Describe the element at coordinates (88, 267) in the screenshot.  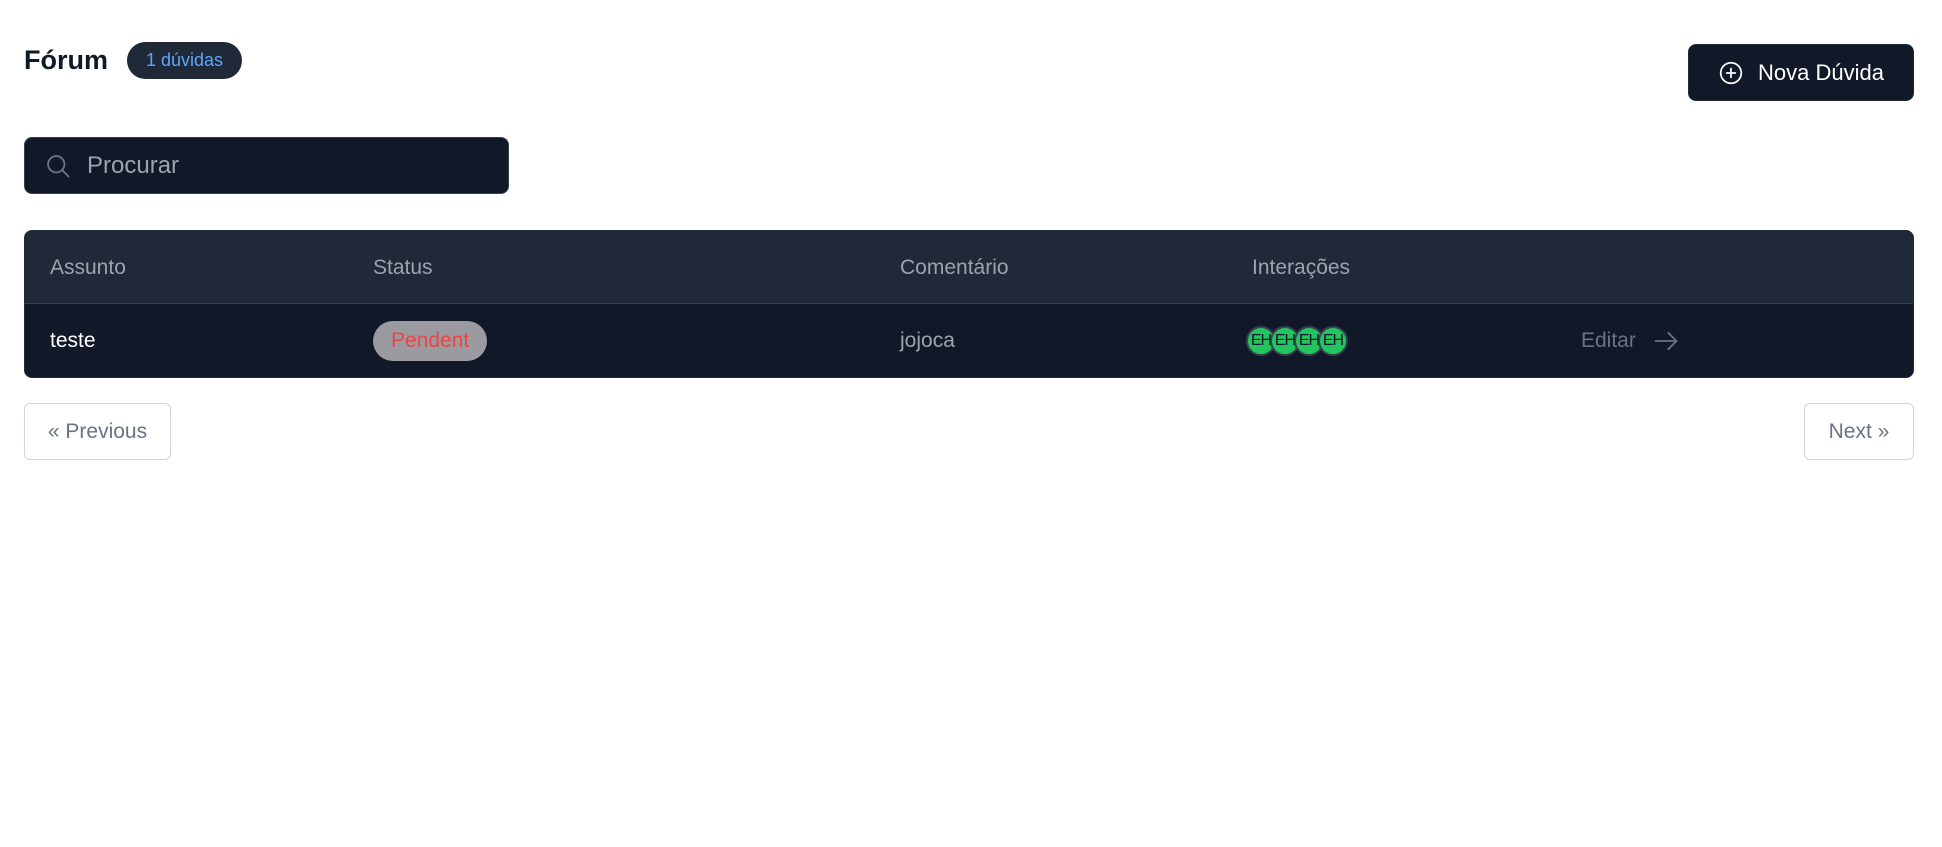
I see `column-header-subject: Assunto` at that location.